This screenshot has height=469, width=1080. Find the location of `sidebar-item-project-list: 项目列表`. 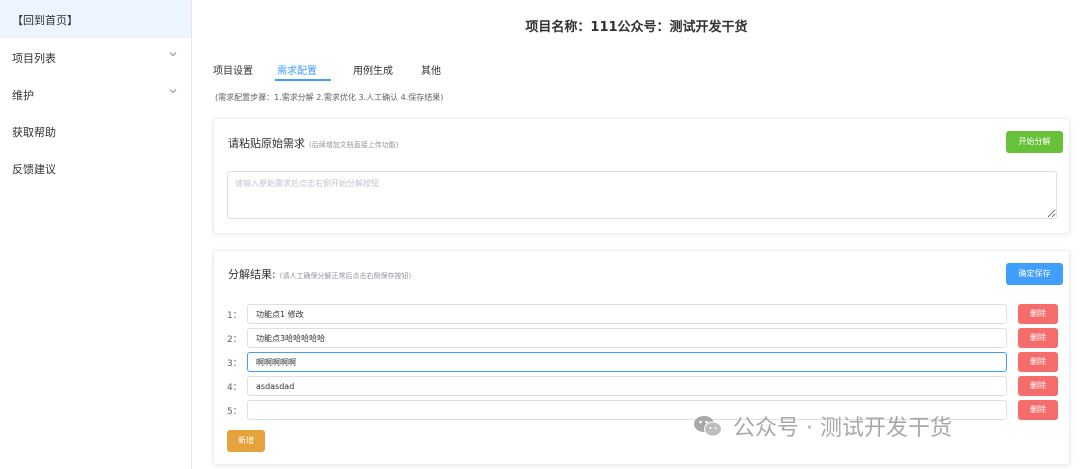

sidebar-item-project-list: 项目列表 is located at coordinates (95, 56).